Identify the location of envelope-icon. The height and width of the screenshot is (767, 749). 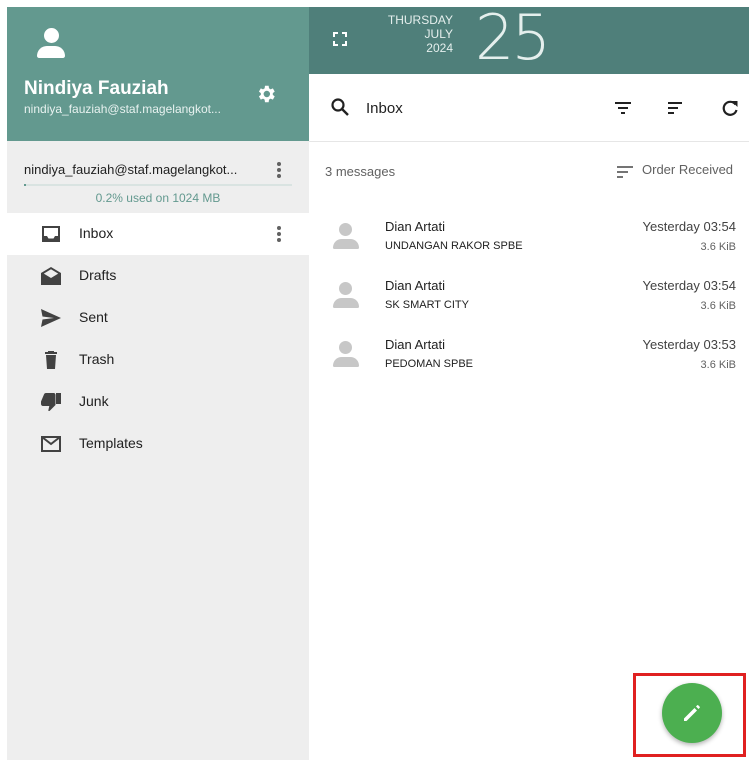
(51, 444).